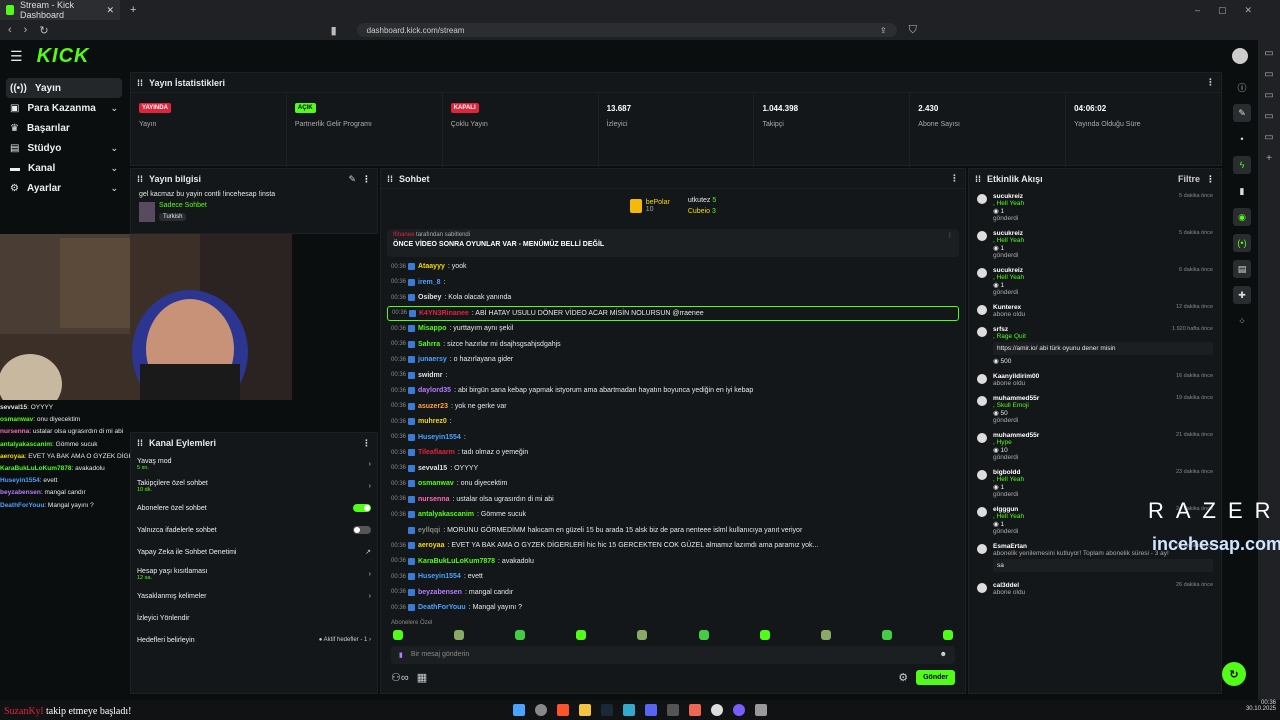 The image size is (1280, 720). Describe the element at coordinates (432, 359) in the screenshot. I see `chat-username: junaersy` at that location.